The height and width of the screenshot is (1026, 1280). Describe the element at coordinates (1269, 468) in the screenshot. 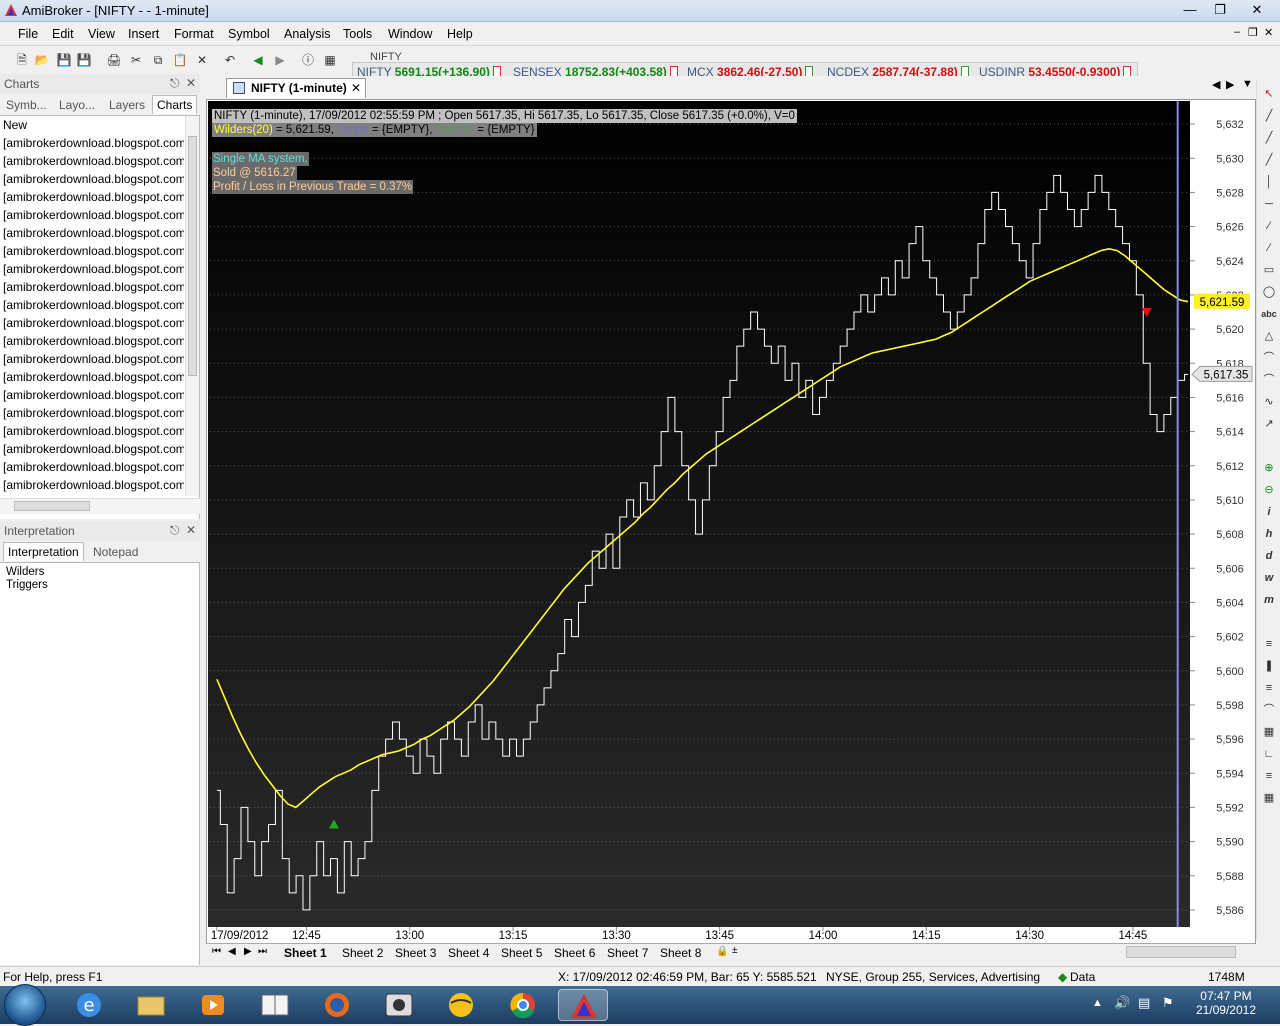

I see `zoom-in-icon: ⊕` at that location.